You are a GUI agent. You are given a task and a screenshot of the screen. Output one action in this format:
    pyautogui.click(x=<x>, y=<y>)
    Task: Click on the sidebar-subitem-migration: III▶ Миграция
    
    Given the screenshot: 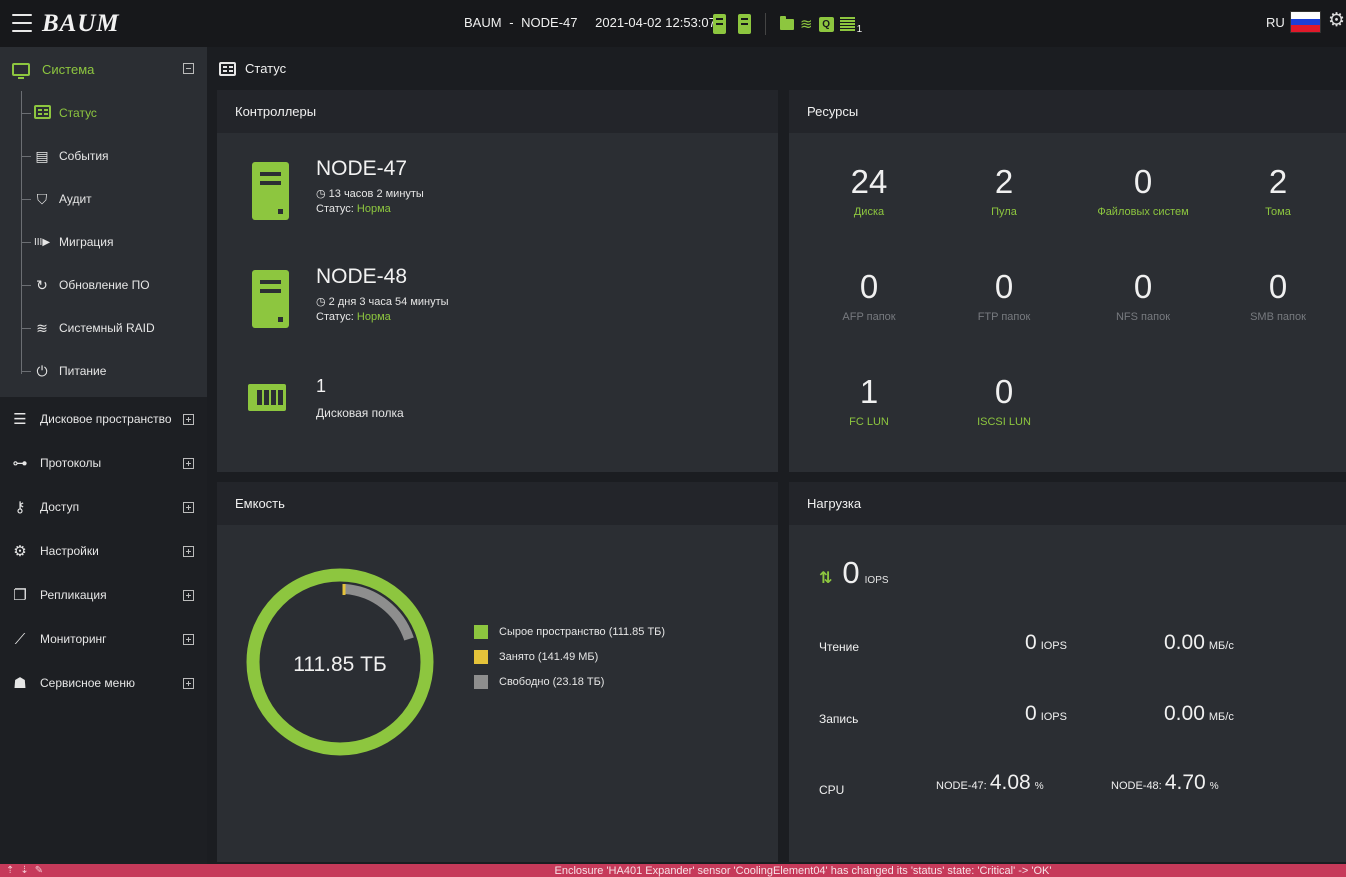 What is the action you would take?
    pyautogui.click(x=103, y=242)
    